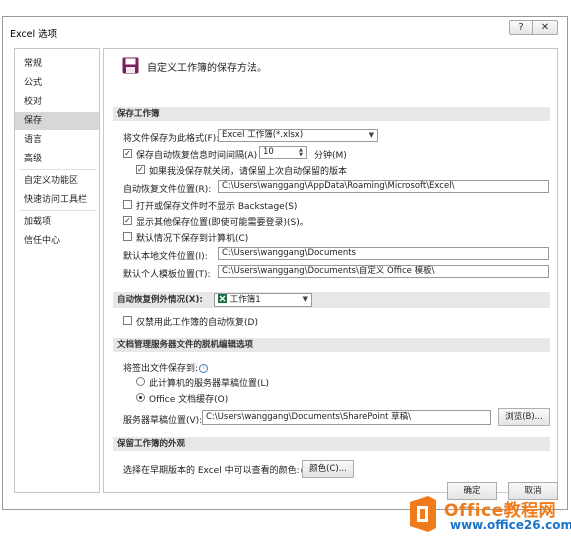 This screenshot has height=543, width=571. I want to click on file-format-label: 将文件保存为此格式(F):, so click(171, 139).